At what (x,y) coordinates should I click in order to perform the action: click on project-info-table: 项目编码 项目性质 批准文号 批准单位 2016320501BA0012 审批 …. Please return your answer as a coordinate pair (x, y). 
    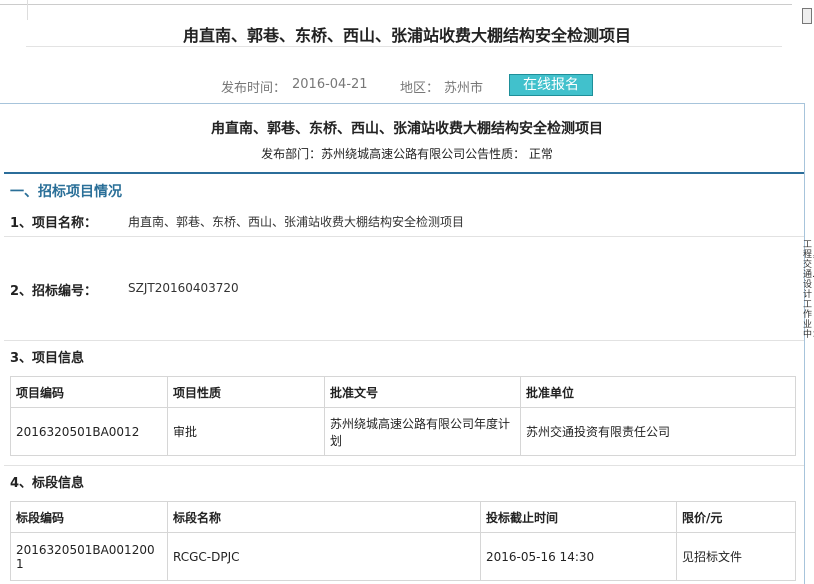
    Looking at the image, I should click on (403, 416).